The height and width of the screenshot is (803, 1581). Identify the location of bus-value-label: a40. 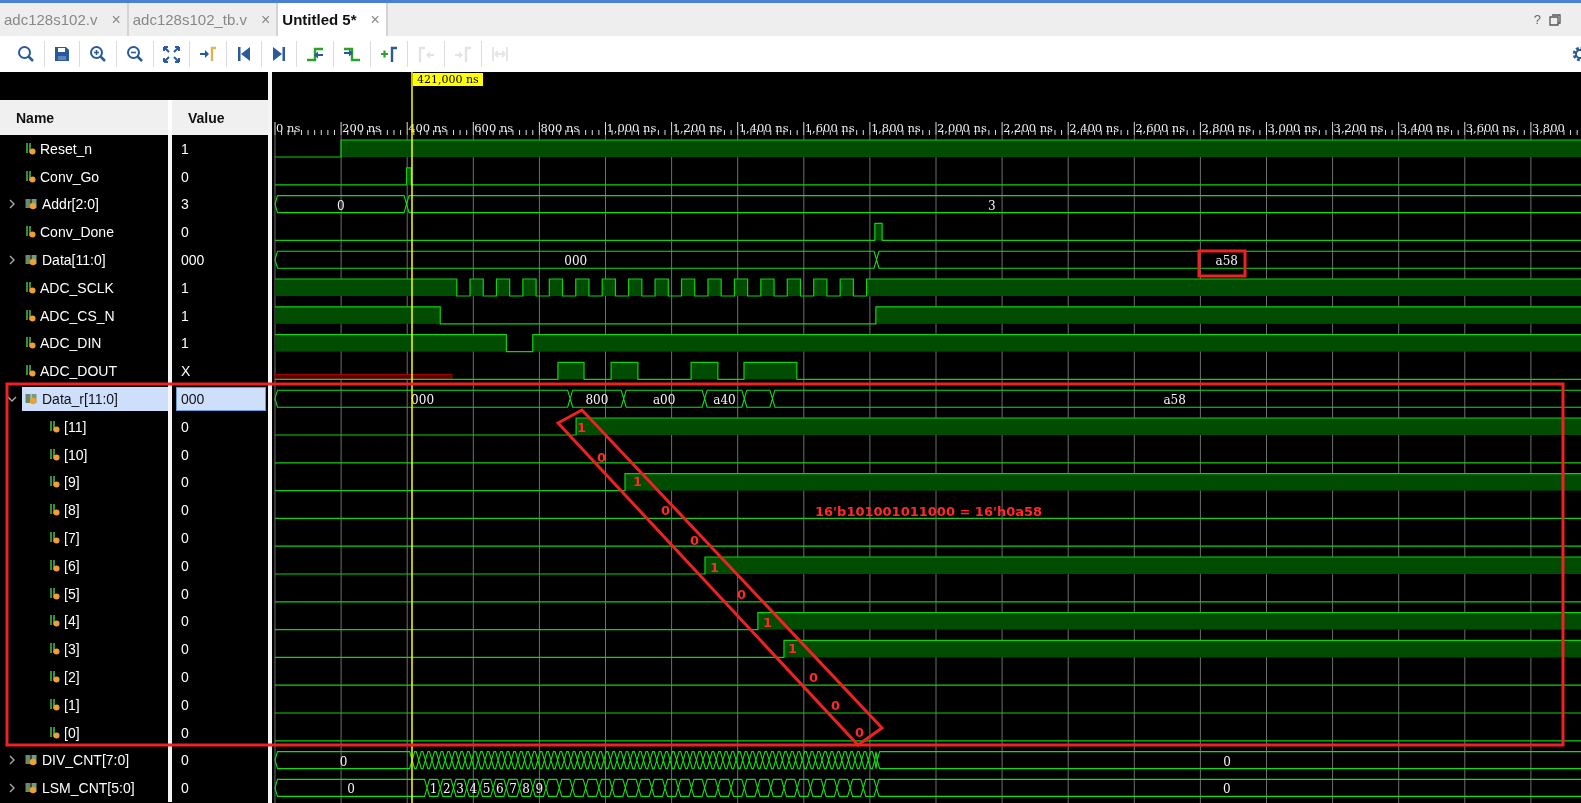
(724, 400).